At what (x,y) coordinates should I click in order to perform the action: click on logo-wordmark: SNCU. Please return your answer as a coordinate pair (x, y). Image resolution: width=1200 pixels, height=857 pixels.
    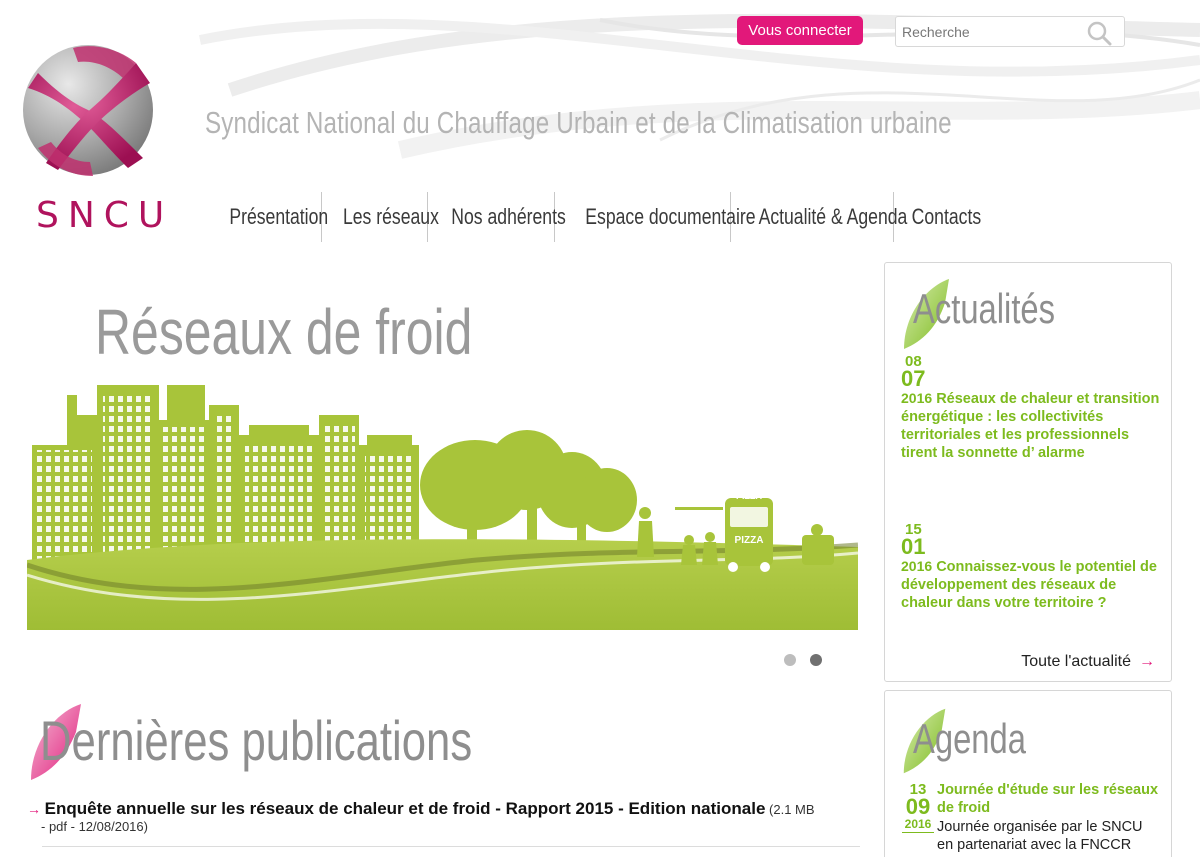
    Looking at the image, I should click on (105, 215).